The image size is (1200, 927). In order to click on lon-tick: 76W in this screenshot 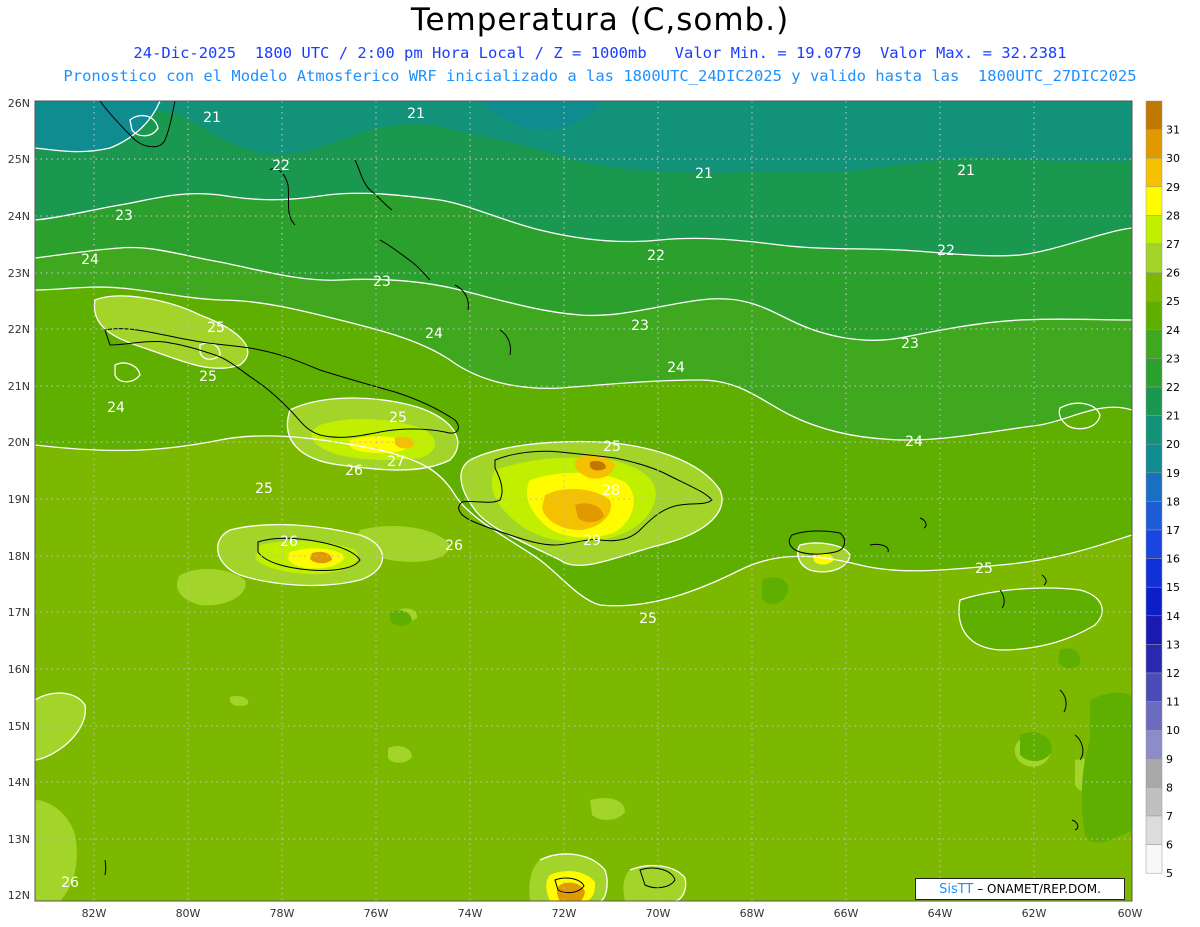, I will do `click(376, 913)`.